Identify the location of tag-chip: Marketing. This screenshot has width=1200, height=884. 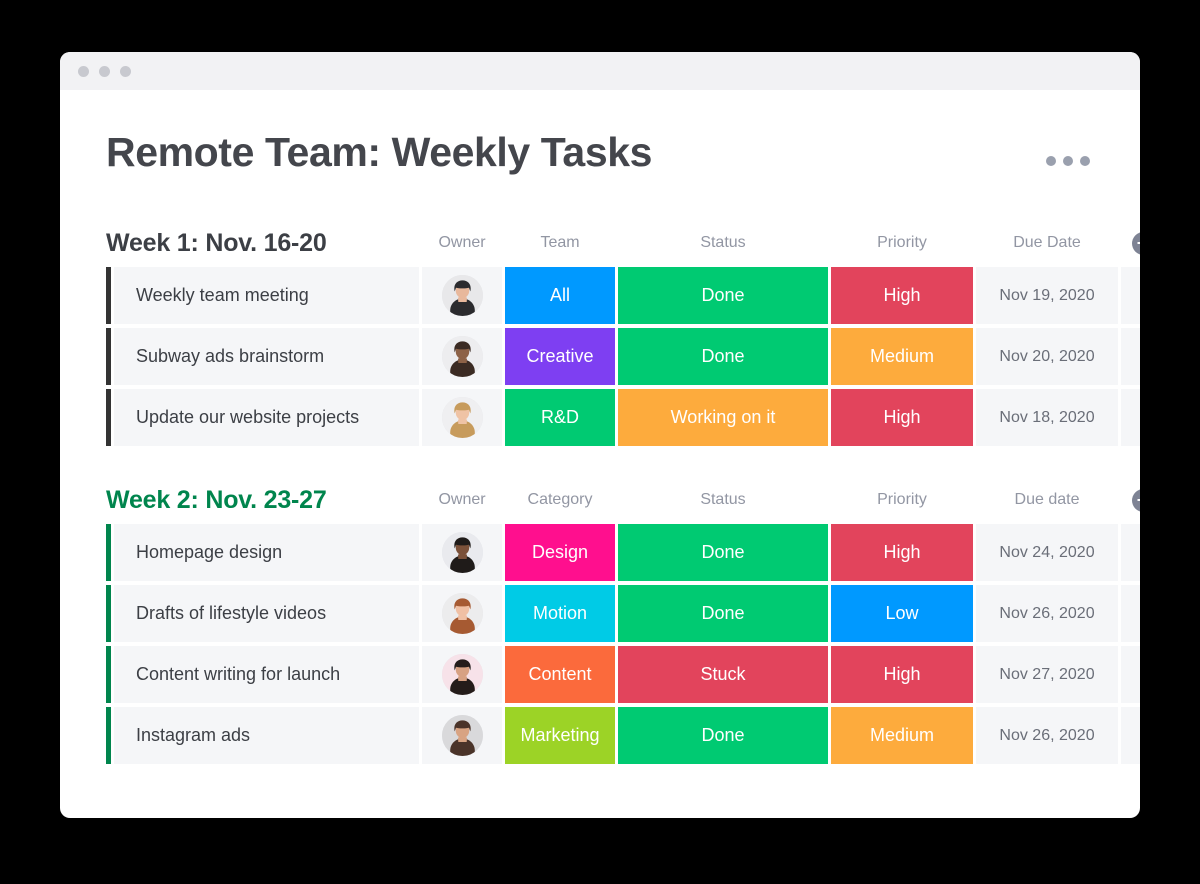
(560, 735).